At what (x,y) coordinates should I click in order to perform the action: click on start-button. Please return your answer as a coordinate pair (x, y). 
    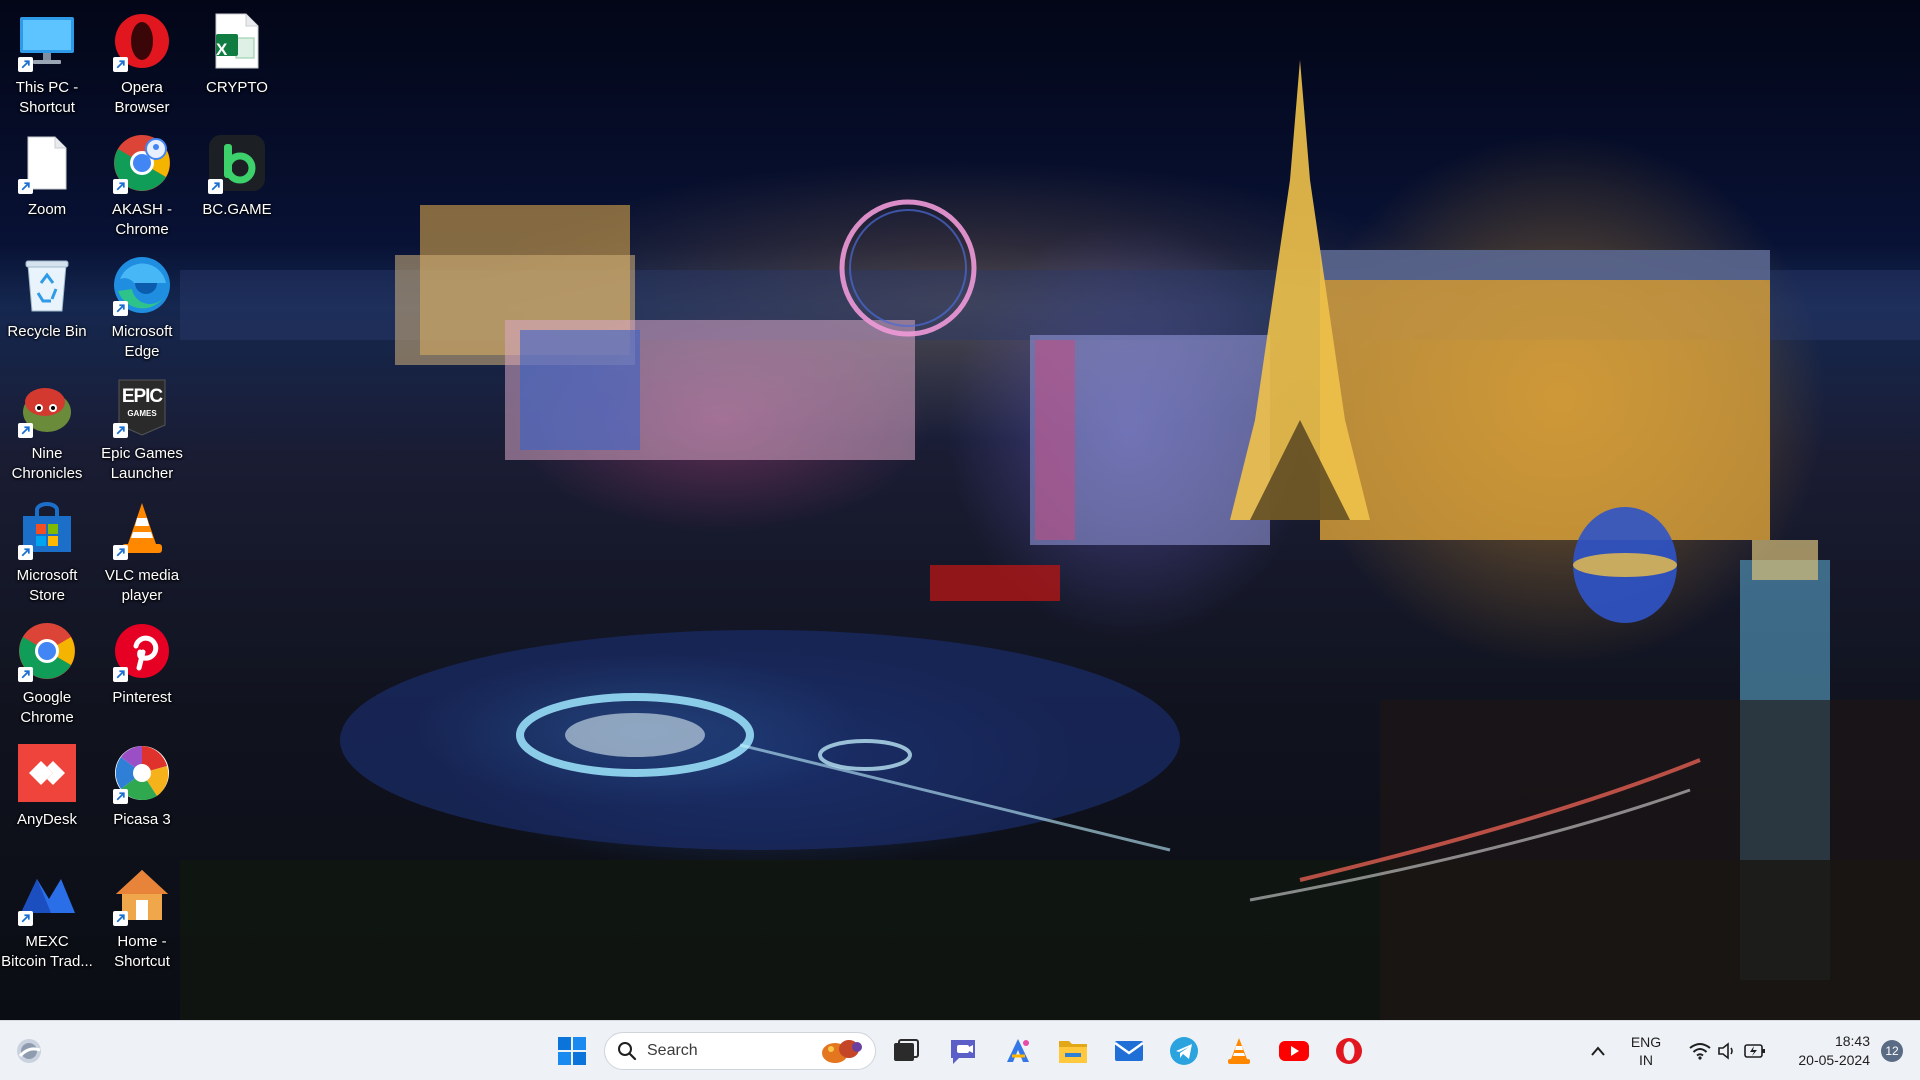
    Looking at the image, I should click on (572, 1051).